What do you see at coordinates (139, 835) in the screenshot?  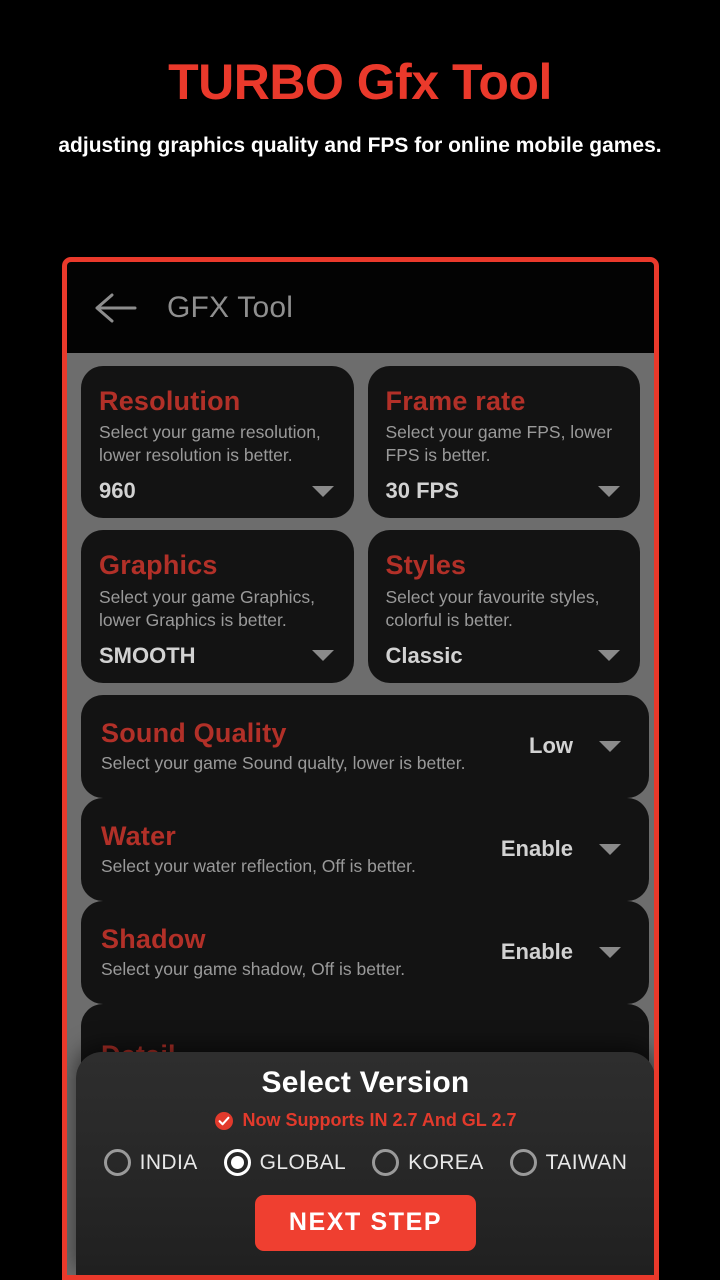 I see `card-title: Water` at bounding box center [139, 835].